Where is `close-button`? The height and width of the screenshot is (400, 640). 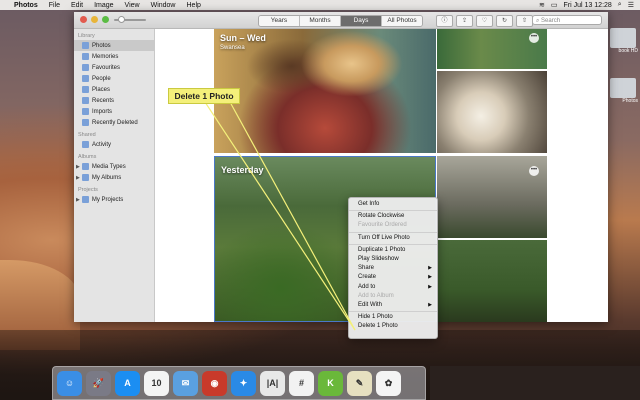 close-button is located at coordinates (83, 19).